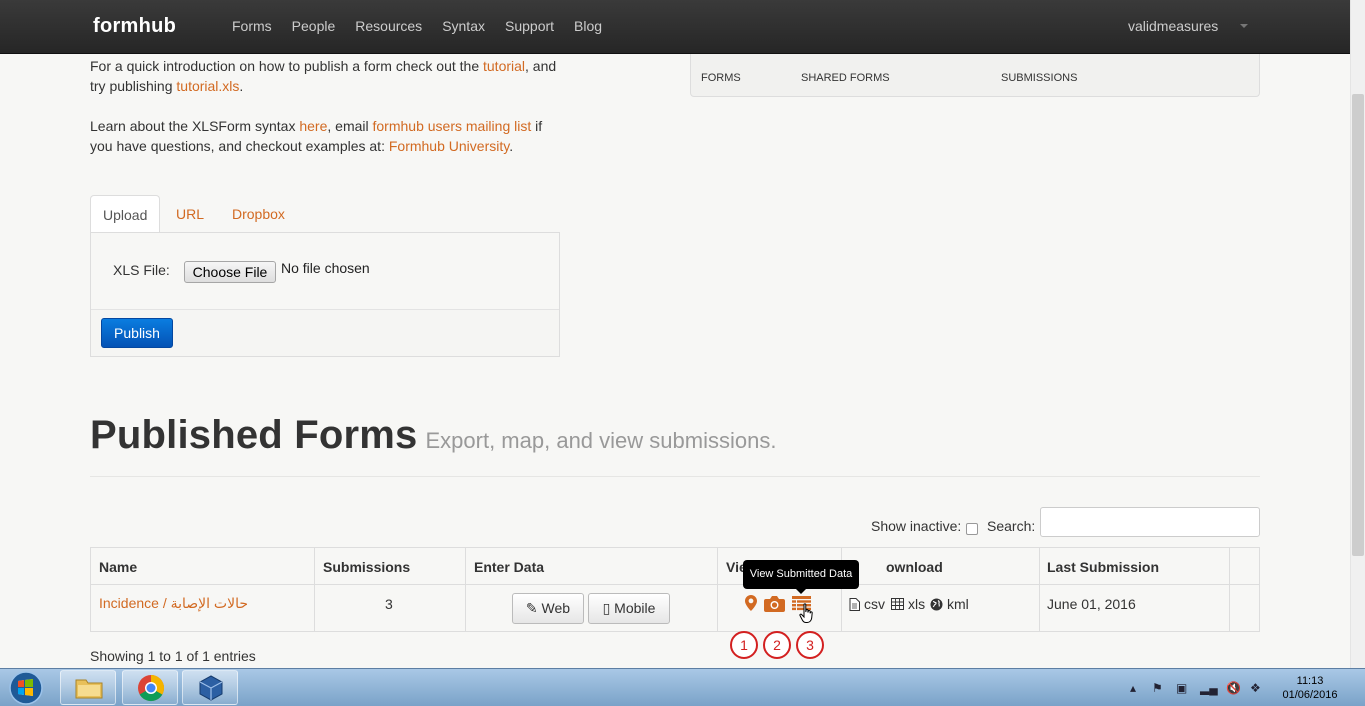 Image resolution: width=1365 pixels, height=706 pixels. I want to click on no-file-chosen-text: No file chosen, so click(325, 268).